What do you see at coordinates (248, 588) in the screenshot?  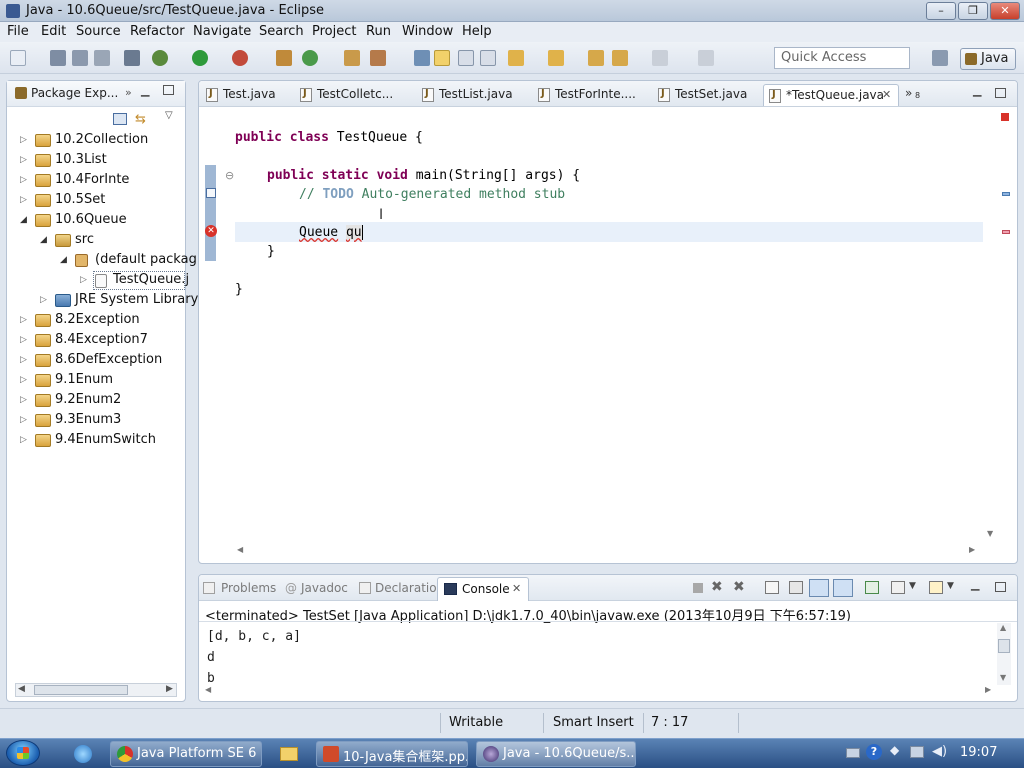 I see `tab-problems: Problems` at bounding box center [248, 588].